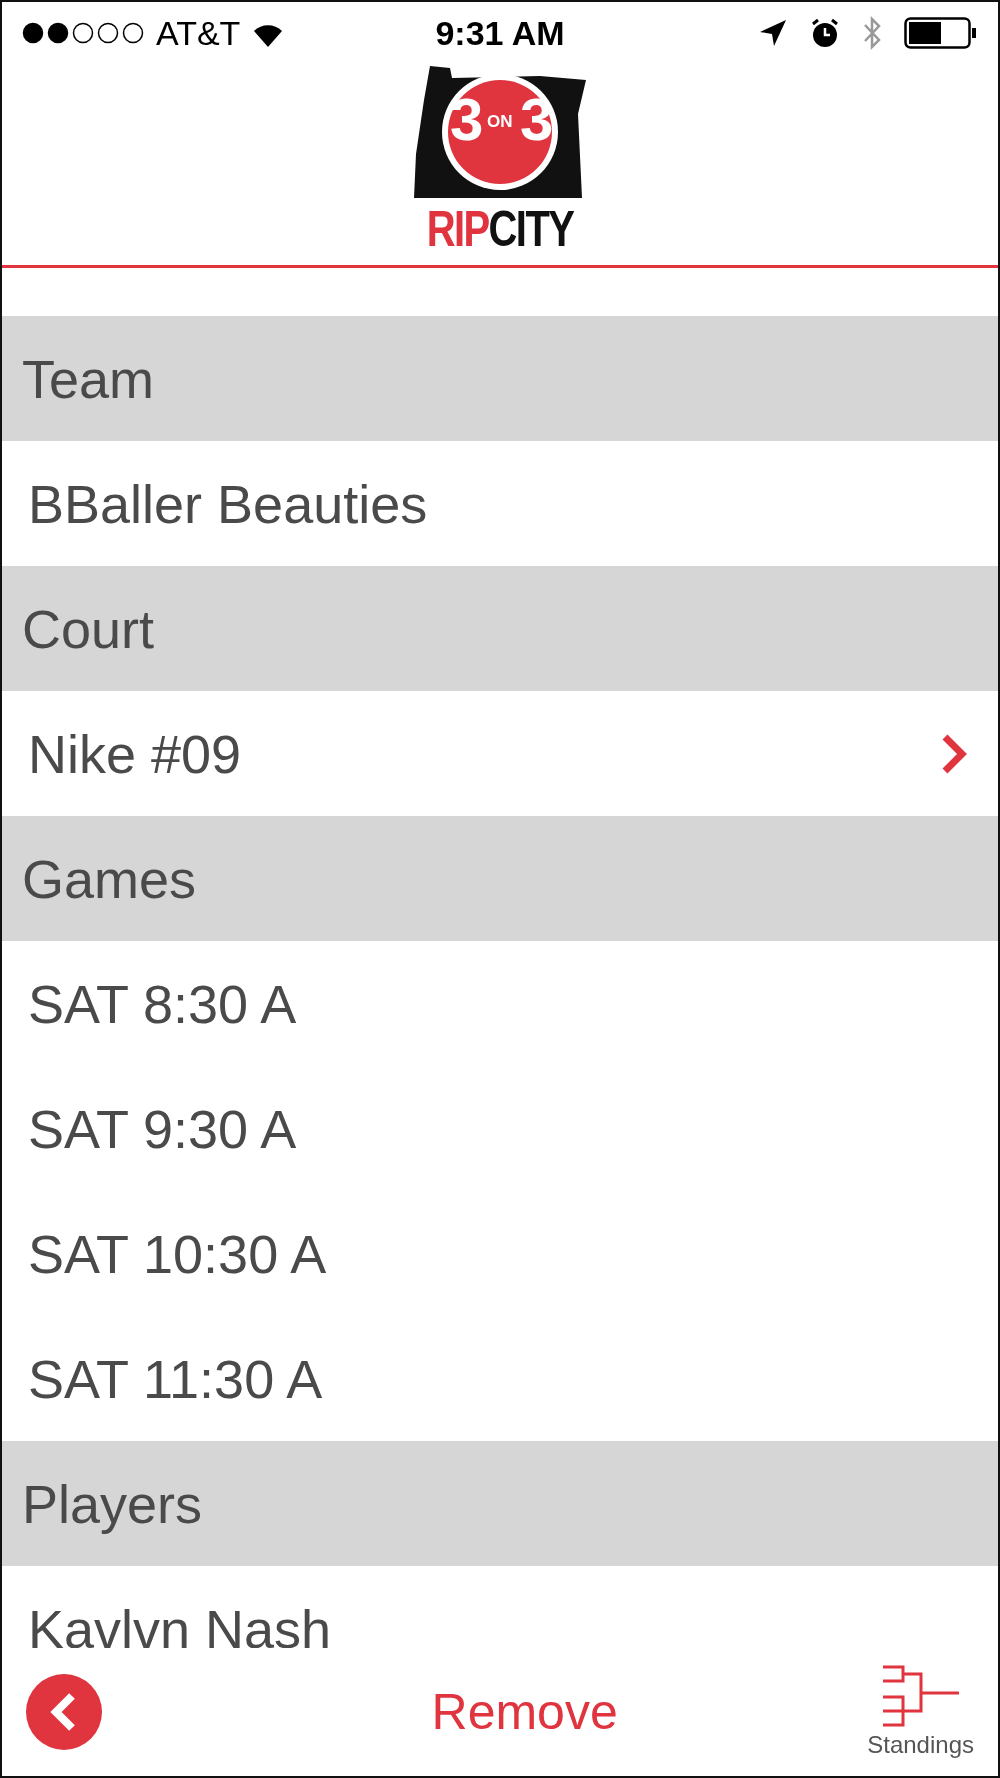 This screenshot has height=1778, width=1000. What do you see at coordinates (920, 1696) in the screenshot?
I see `bracket-icon` at bounding box center [920, 1696].